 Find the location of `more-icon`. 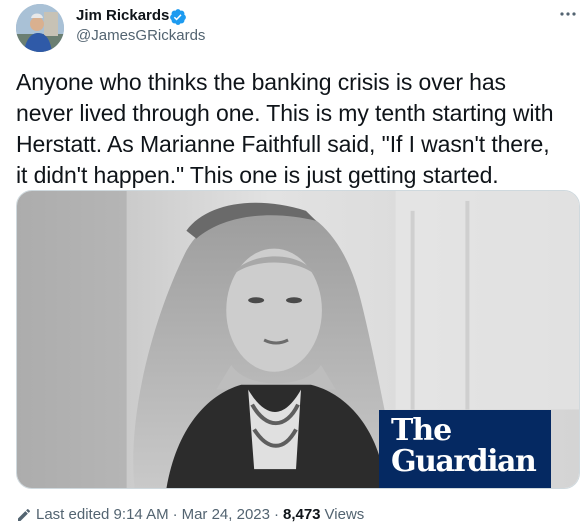

more-icon is located at coordinates (568, 14).